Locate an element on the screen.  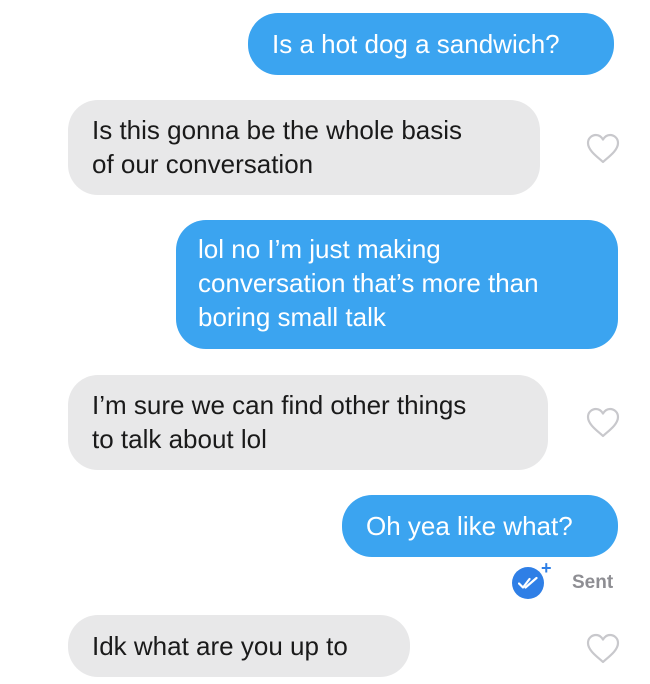
plus-icon: + is located at coordinates (546, 568).